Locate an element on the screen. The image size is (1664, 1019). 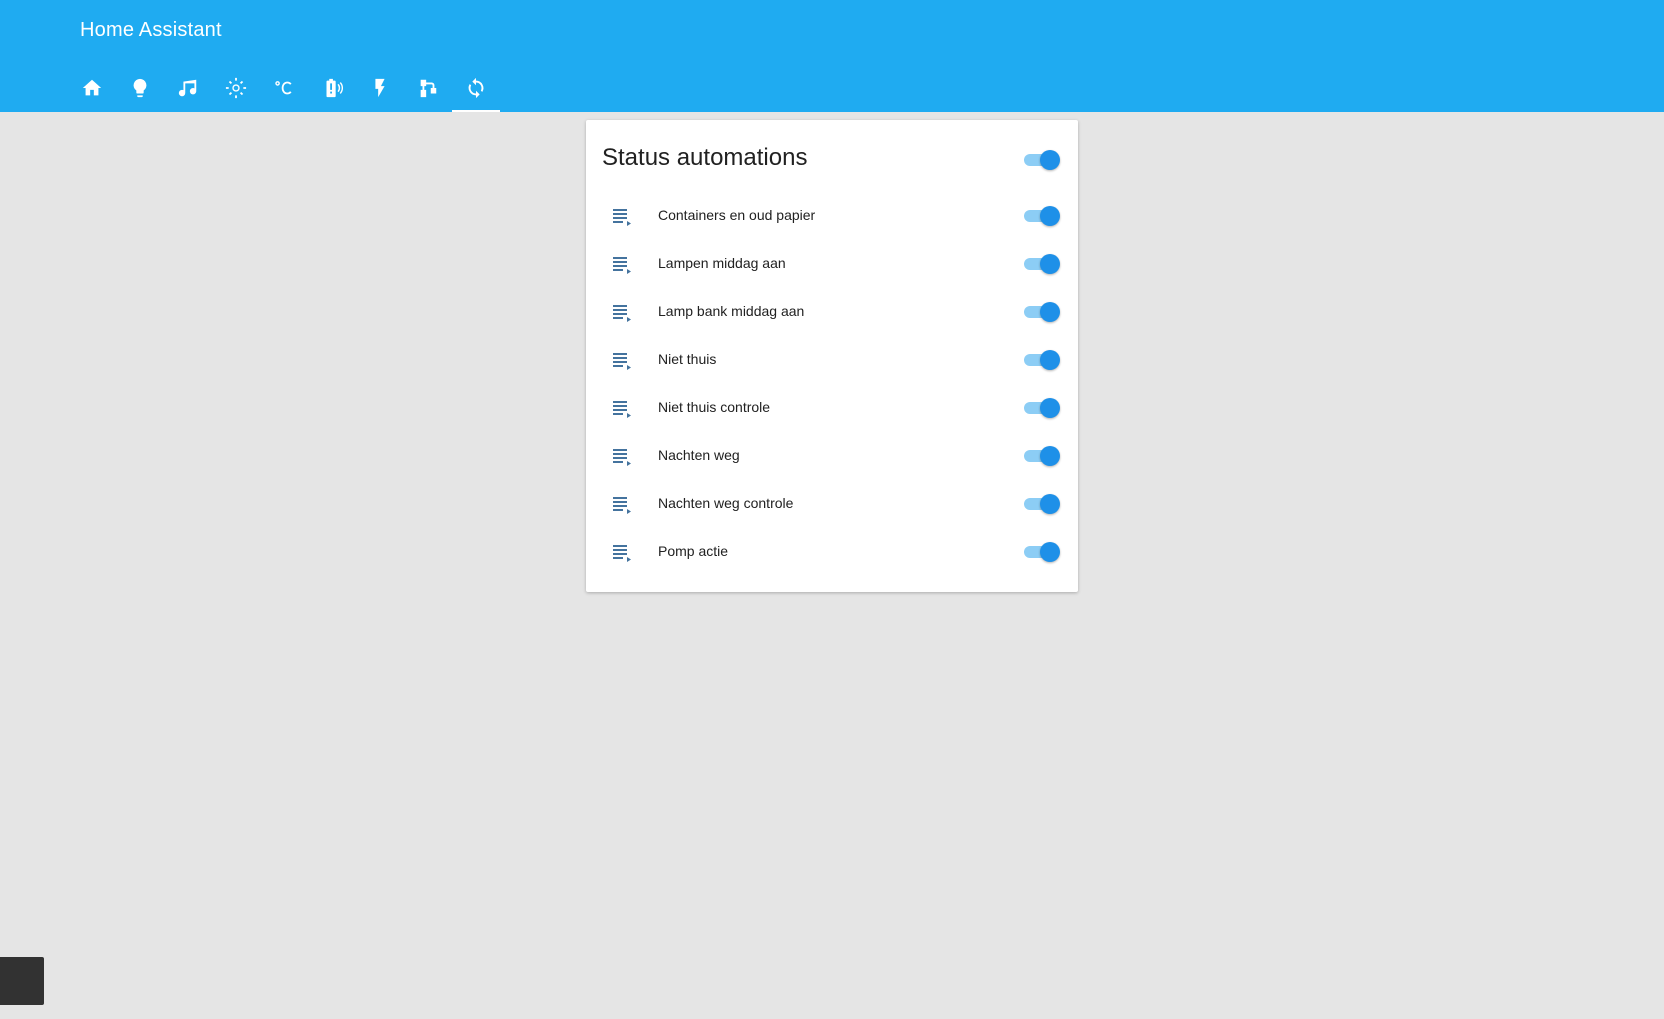
list-item: Niet thuis controle is located at coordinates (832, 408).